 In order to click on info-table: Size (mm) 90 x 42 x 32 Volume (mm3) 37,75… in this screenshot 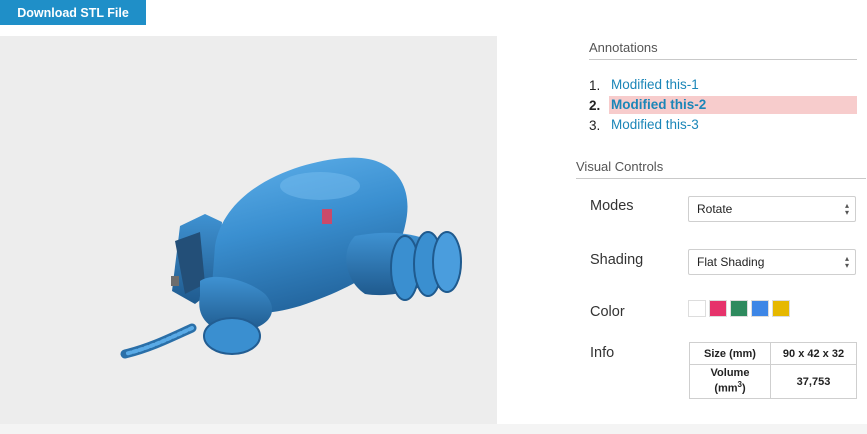, I will do `click(773, 370)`.